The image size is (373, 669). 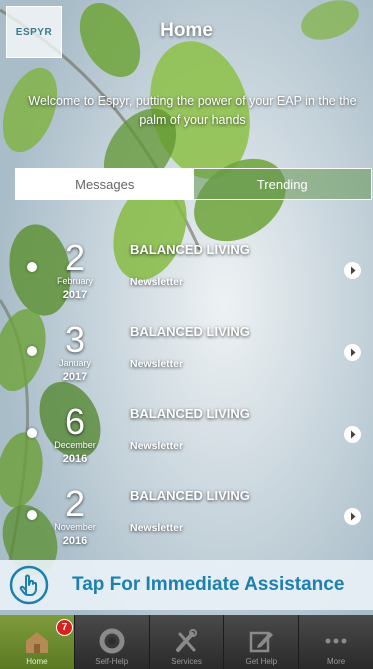 I want to click on tab-messages-label: Messages, so click(x=105, y=184).